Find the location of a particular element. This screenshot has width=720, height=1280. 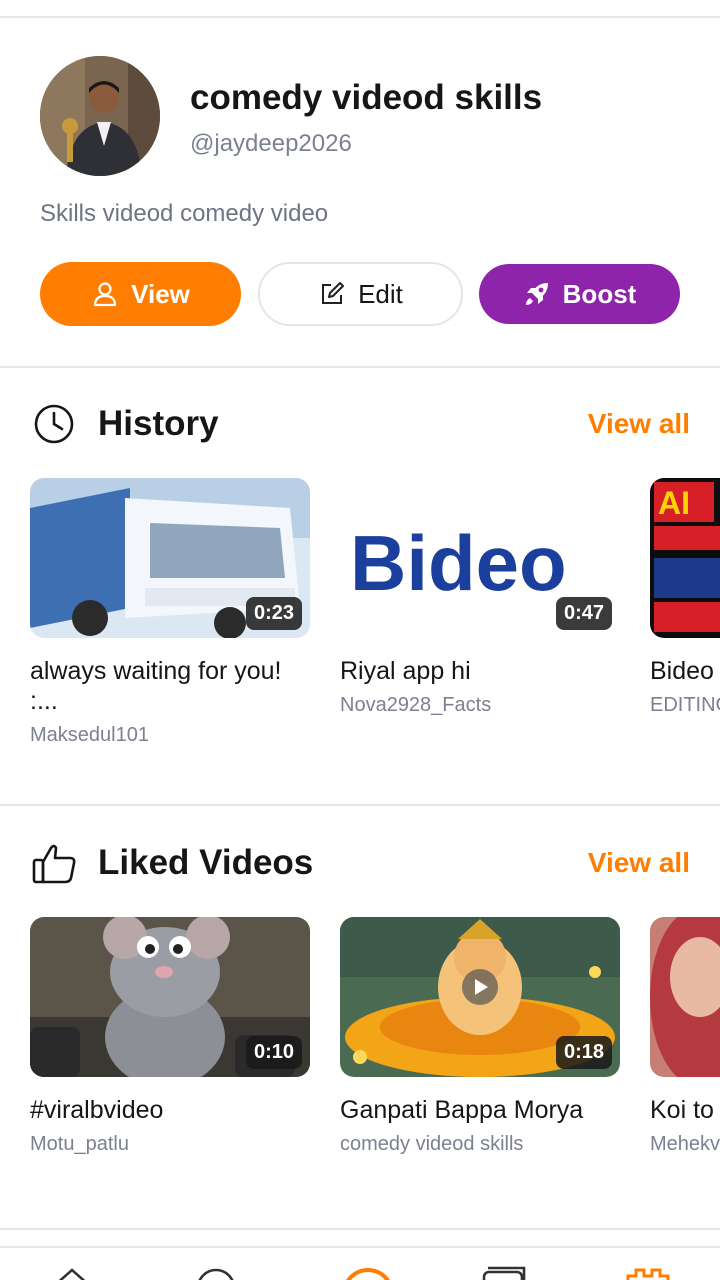

profile-name: comedy videod skills is located at coordinates (366, 97).